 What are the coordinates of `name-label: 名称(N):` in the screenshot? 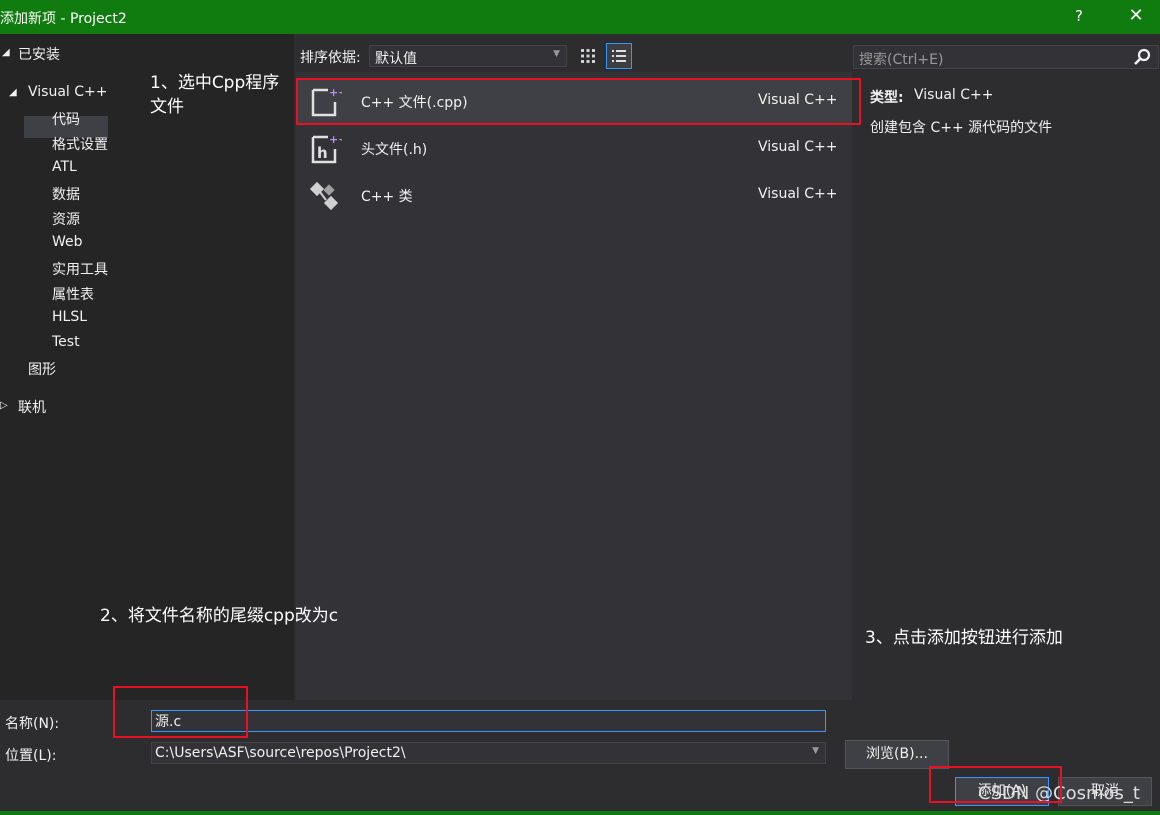 It's located at (32, 724).